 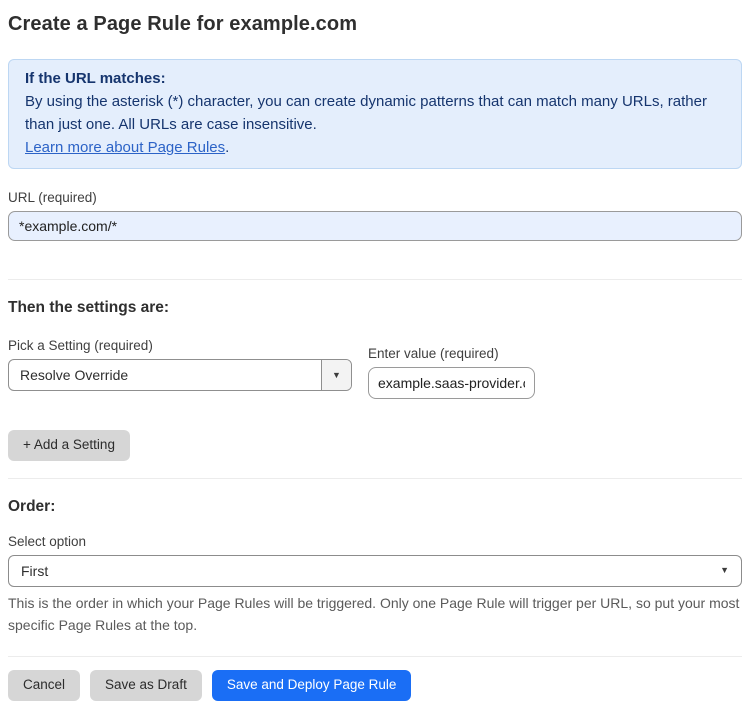 I want to click on select-option-label: Select option, so click(x=47, y=541).